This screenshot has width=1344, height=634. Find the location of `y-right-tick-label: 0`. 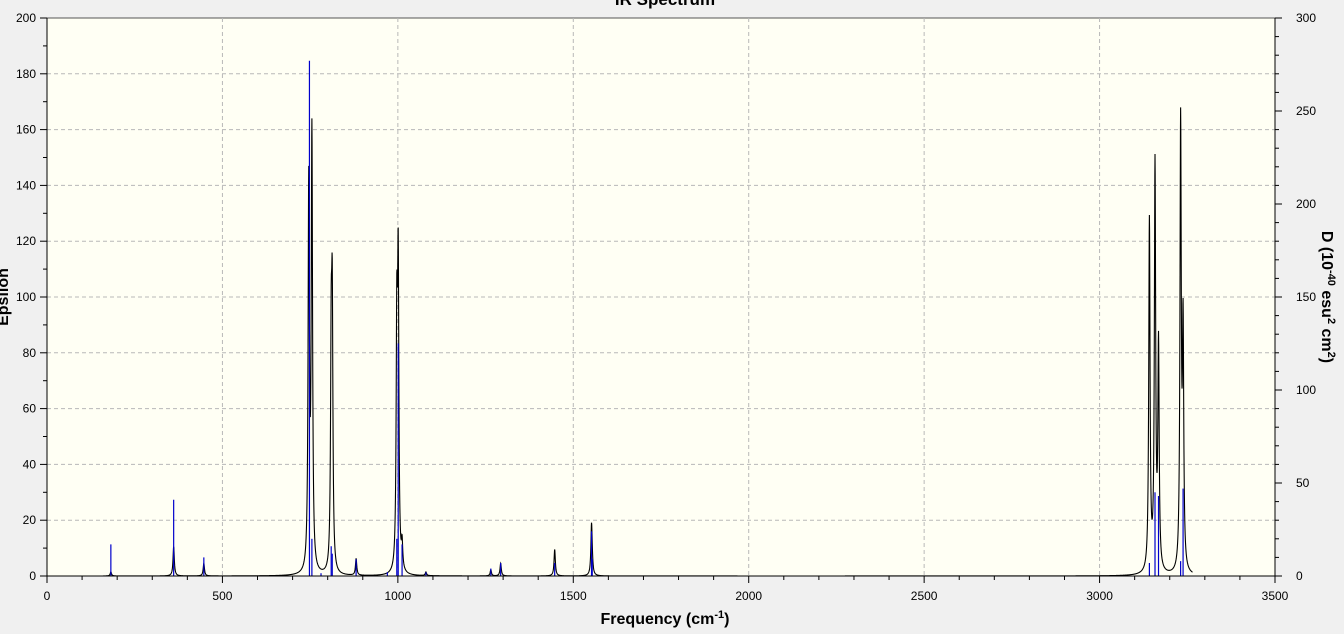

y-right-tick-label: 0 is located at coordinates (1299, 576).